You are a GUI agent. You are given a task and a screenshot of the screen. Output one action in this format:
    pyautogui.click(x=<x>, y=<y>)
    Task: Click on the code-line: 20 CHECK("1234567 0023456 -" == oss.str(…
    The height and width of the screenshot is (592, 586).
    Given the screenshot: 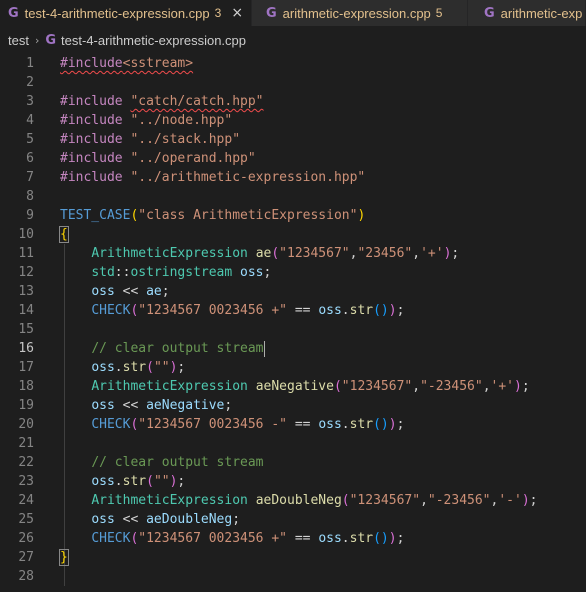 What is the action you would take?
    pyautogui.click(x=293, y=424)
    